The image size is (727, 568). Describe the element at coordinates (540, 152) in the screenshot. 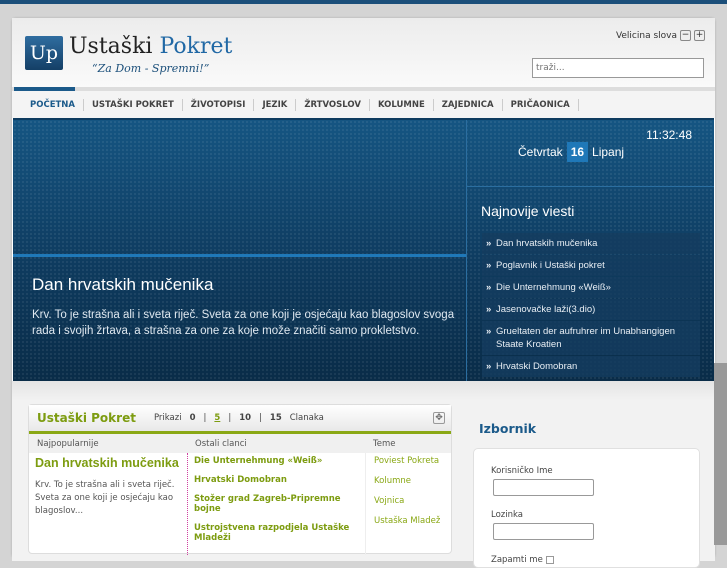

I see `weekday: Četvrtak` at that location.